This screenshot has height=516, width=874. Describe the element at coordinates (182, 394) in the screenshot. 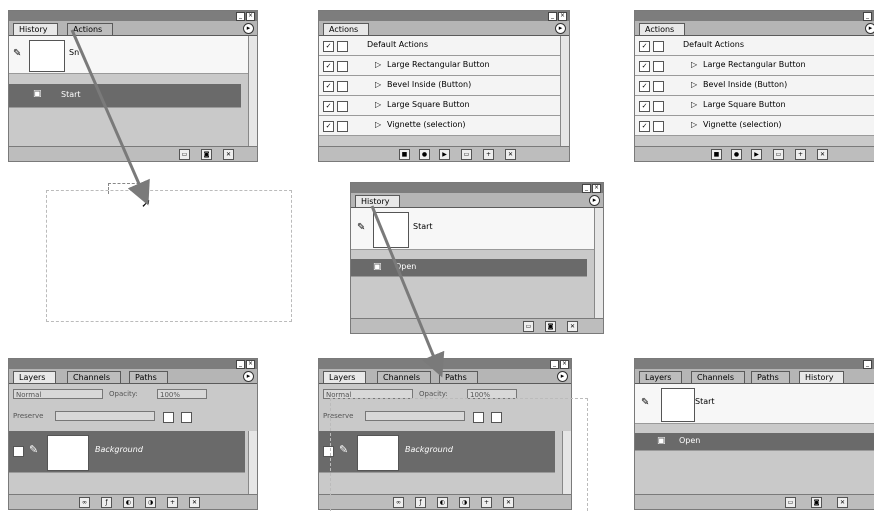

I see `opacity-field: 100%` at that location.